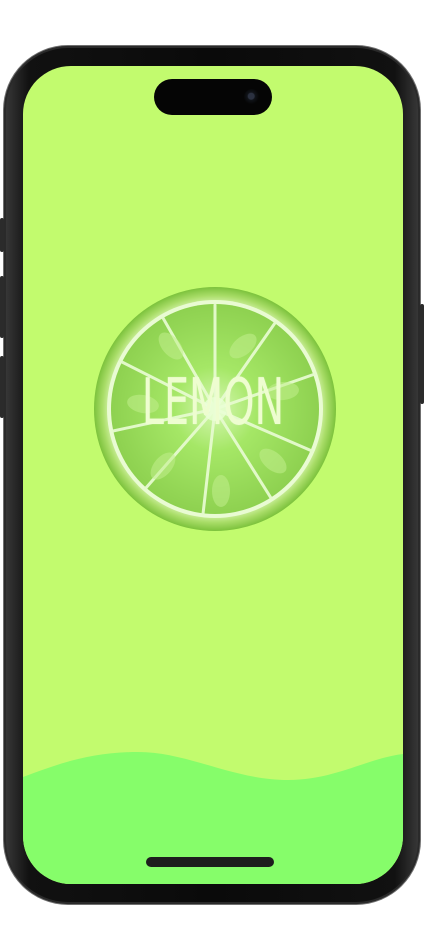 This screenshot has height=932, width=430. Describe the element at coordinates (213, 97) in the screenshot. I see `dynamic-island` at that location.